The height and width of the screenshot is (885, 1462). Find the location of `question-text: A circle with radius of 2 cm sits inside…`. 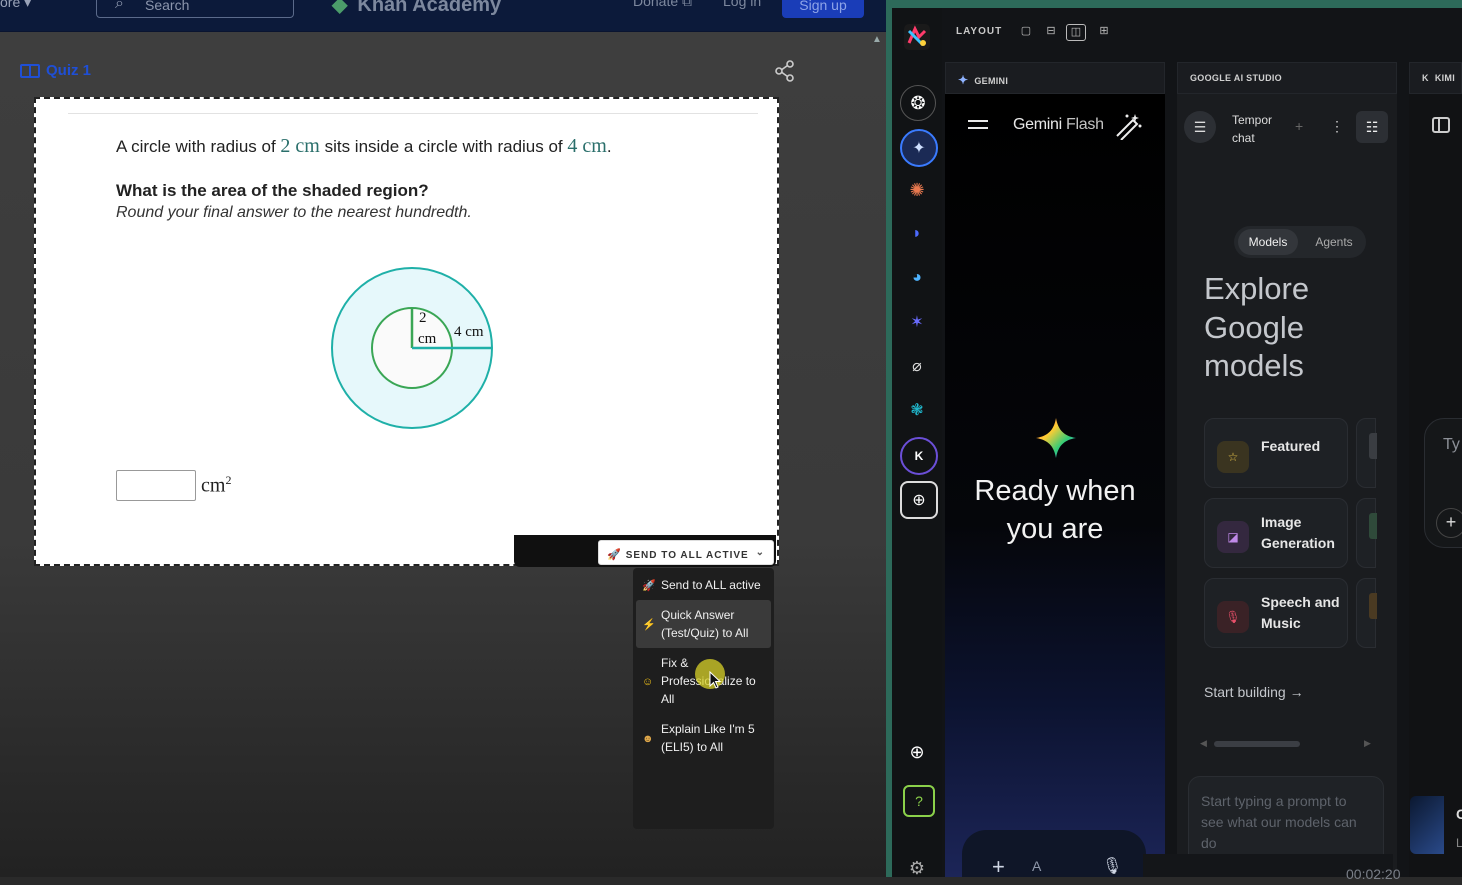

question-text: A circle with radius of 2 cm sits inside… is located at coordinates (364, 146).